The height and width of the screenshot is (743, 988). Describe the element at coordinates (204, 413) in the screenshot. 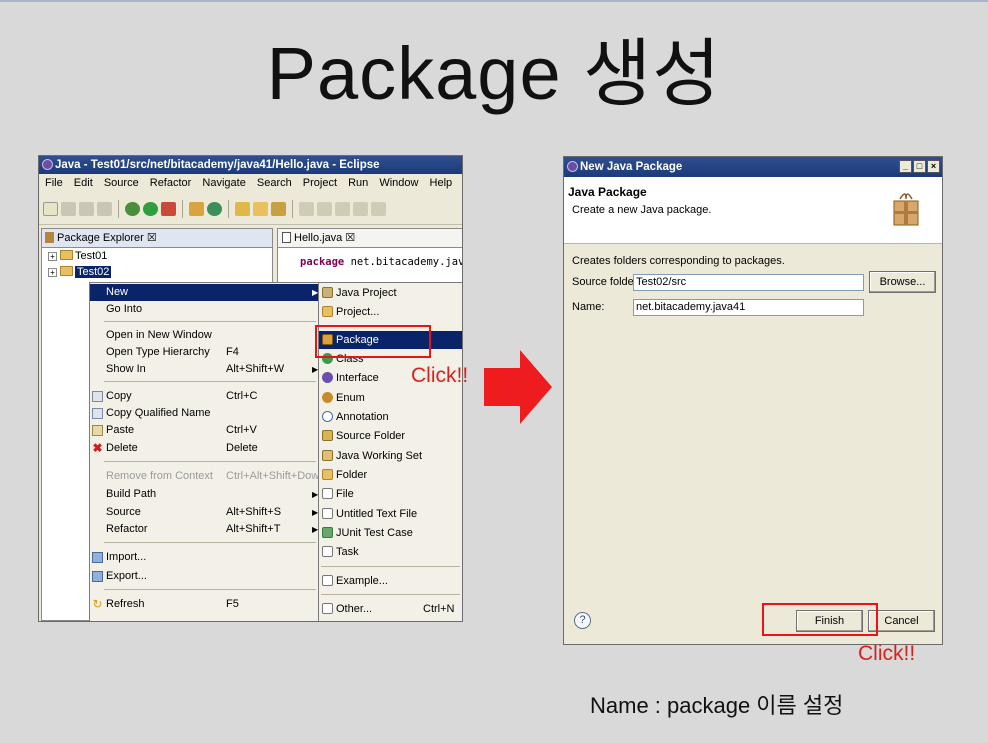

I see `context-item-copy-qualified-name: Copy Qualified Name` at that location.